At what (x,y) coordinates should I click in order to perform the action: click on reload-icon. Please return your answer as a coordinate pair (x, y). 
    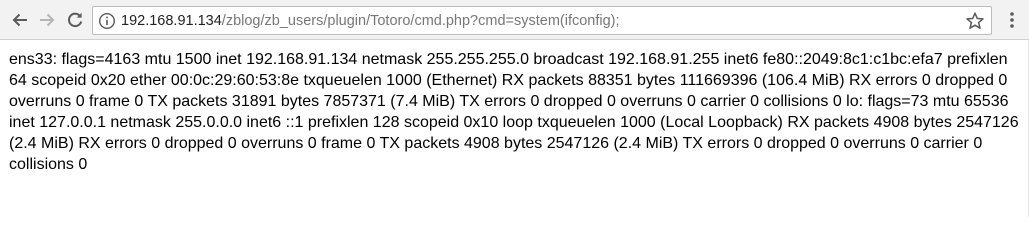
    Looking at the image, I should click on (75, 20).